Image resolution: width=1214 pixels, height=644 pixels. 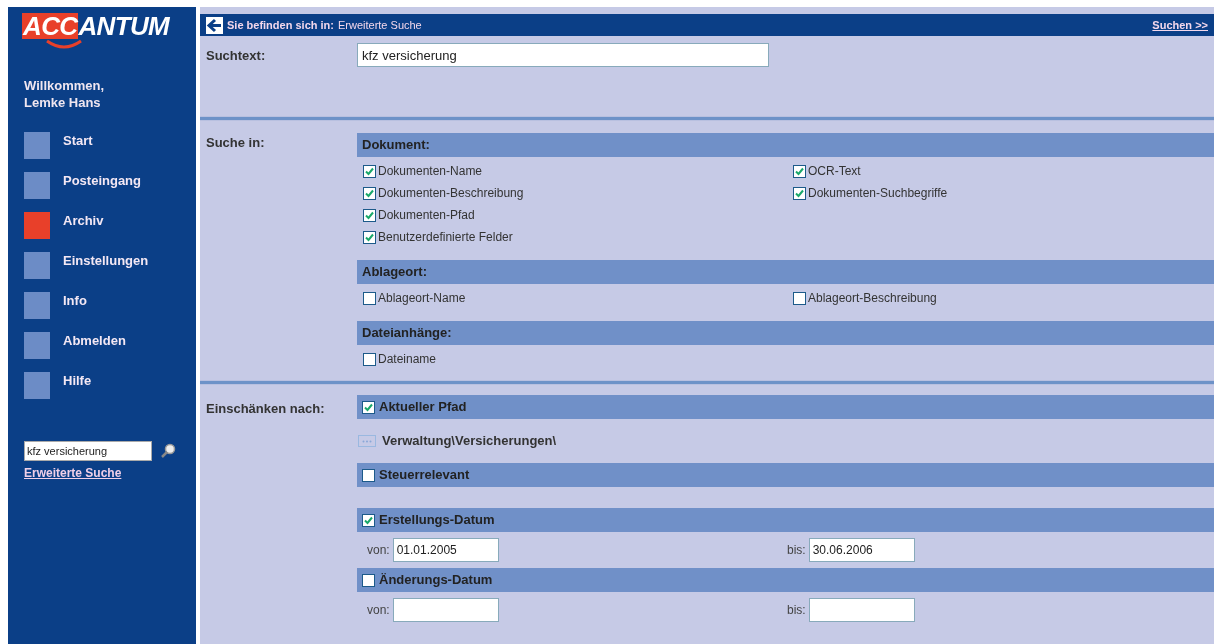 I want to click on checkbox-label: Dokumenten-Pfad, so click(x=426, y=215).